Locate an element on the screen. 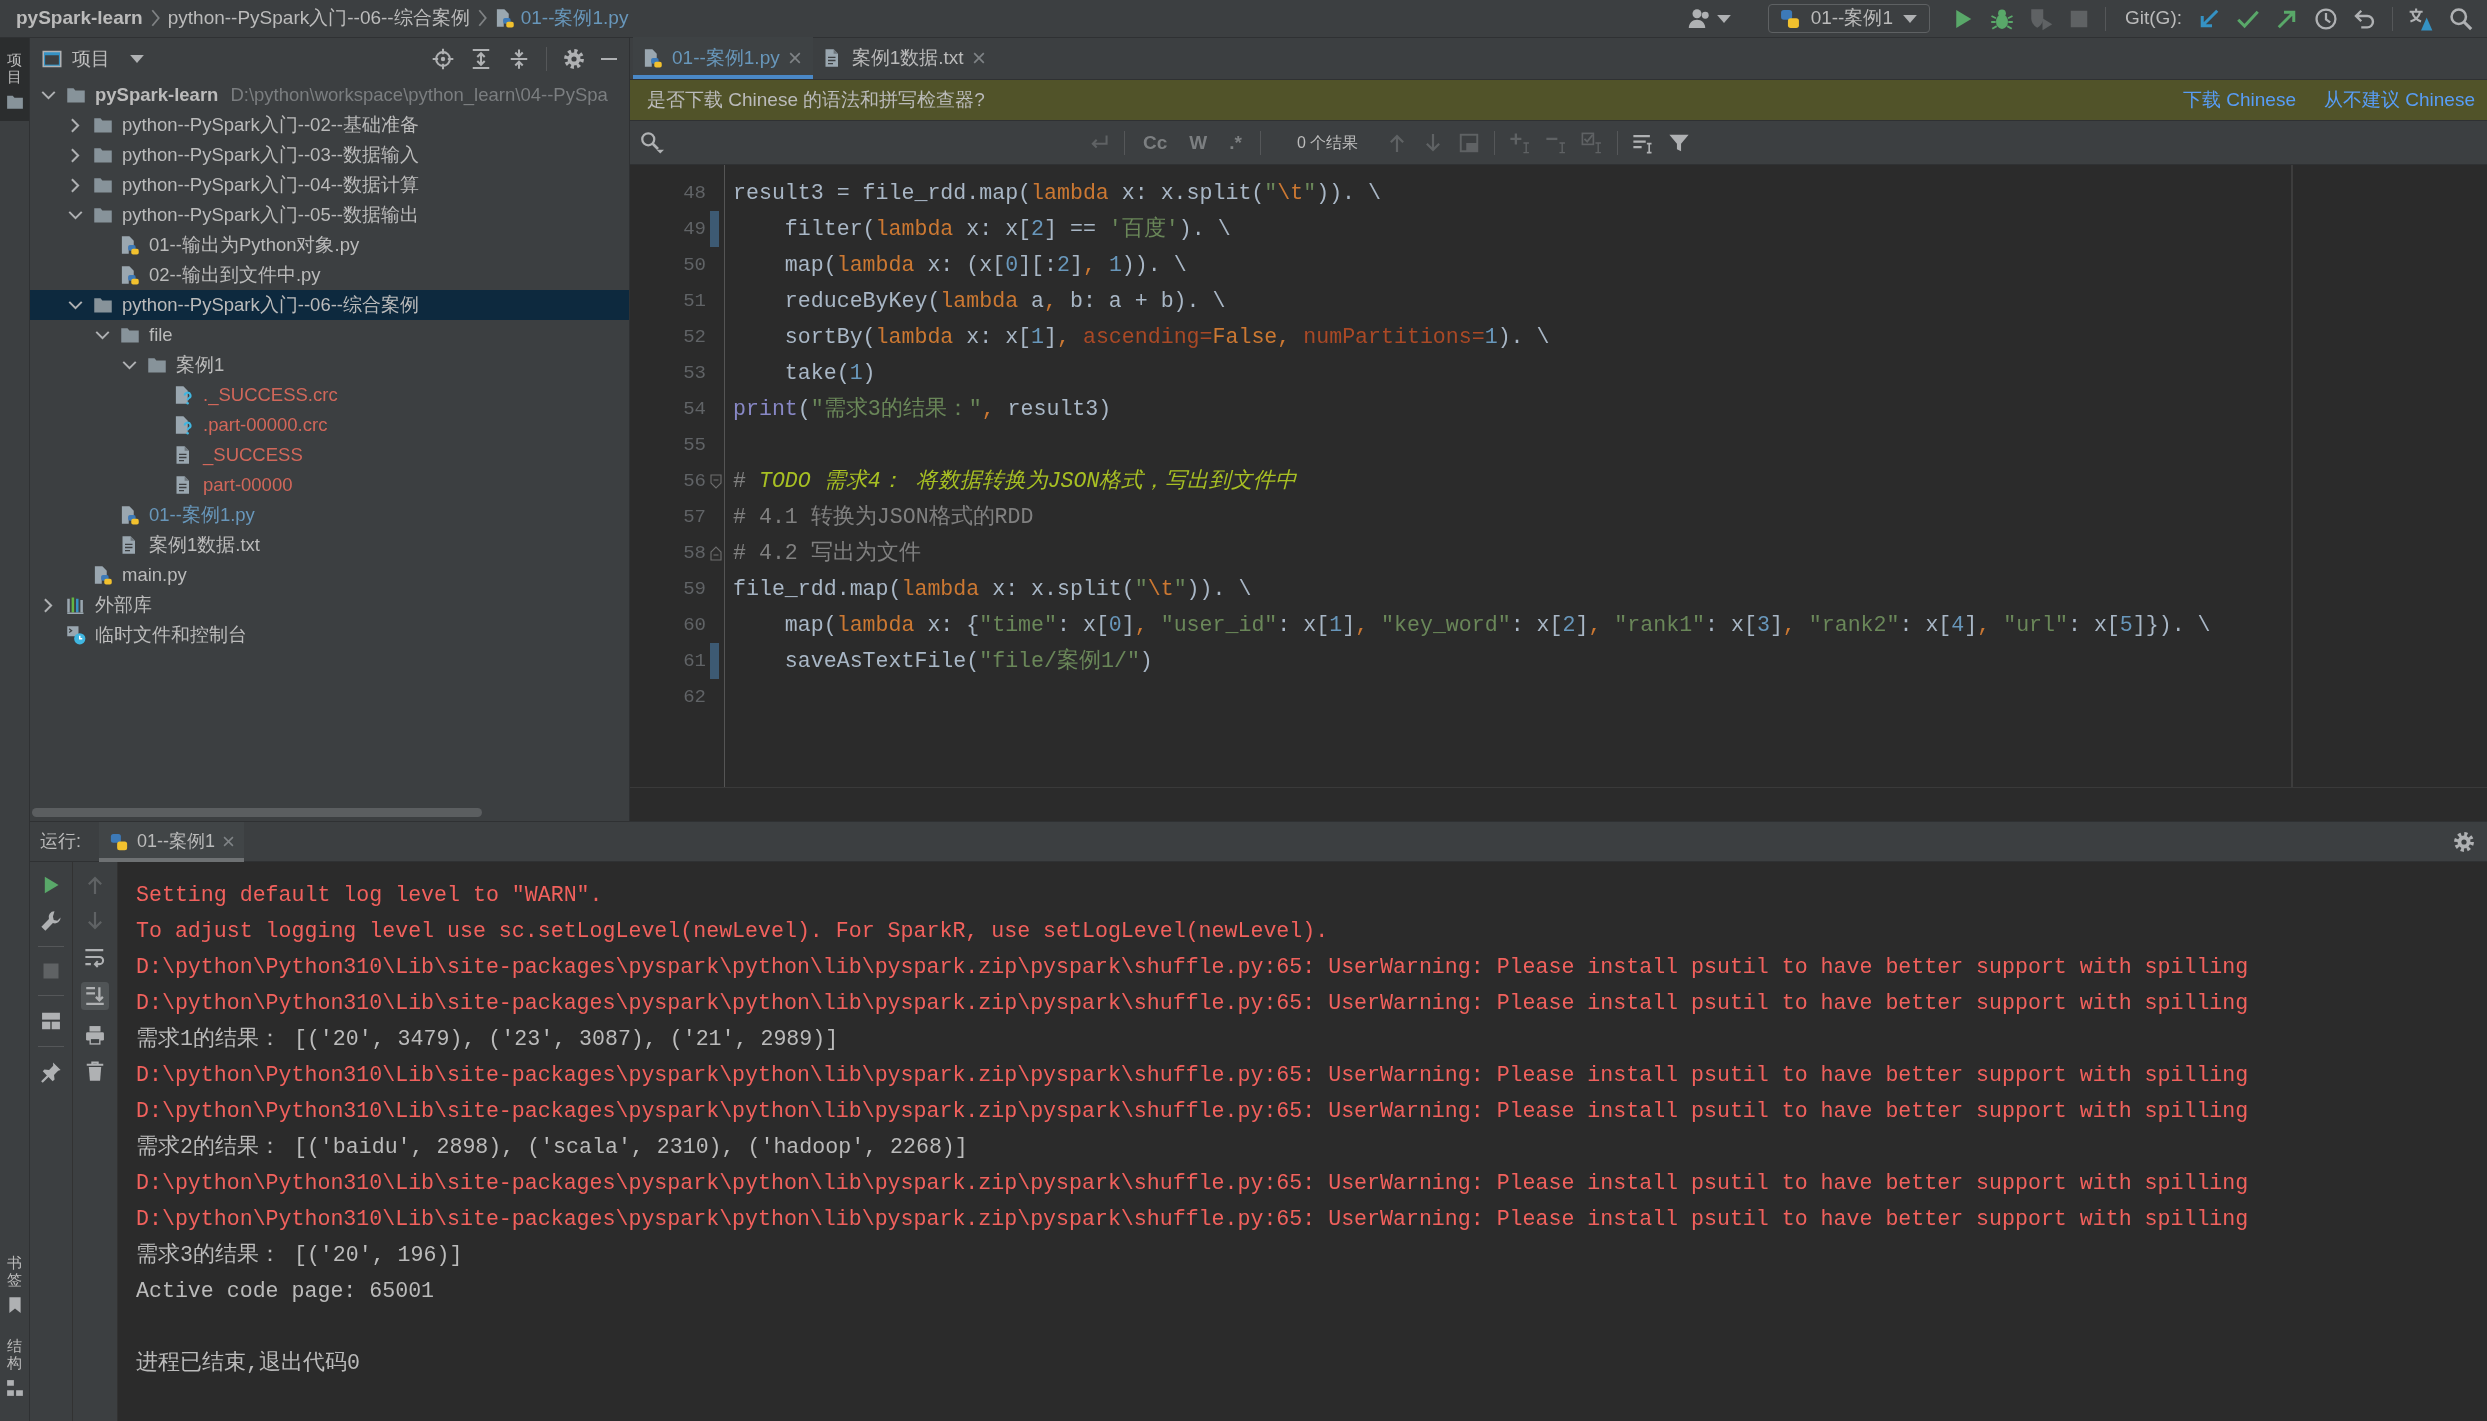 The width and height of the screenshot is (2487, 1421). console-line: 进程已结束,退出代码0 is located at coordinates (248, 1363).